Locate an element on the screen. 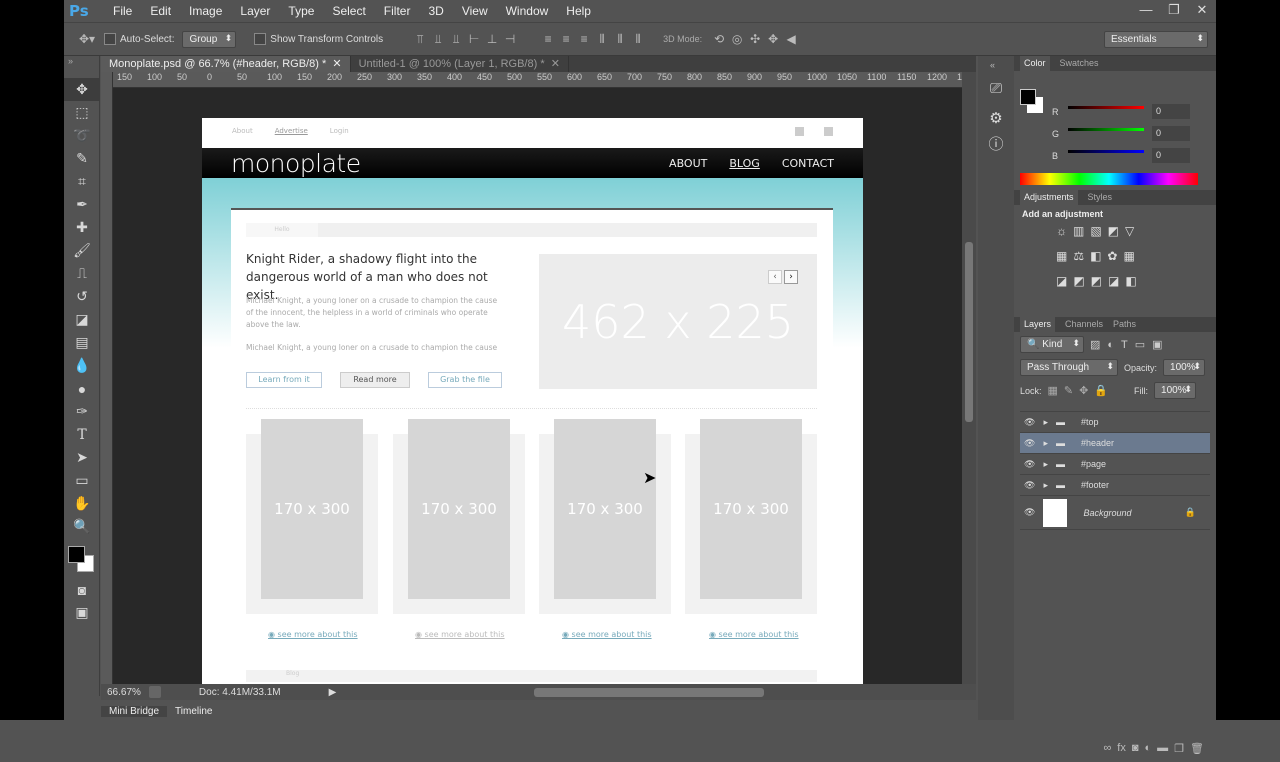 The width and height of the screenshot is (1280, 762). layer-row-selected: 👁 ▸ ▬ #header is located at coordinates (1115, 443).